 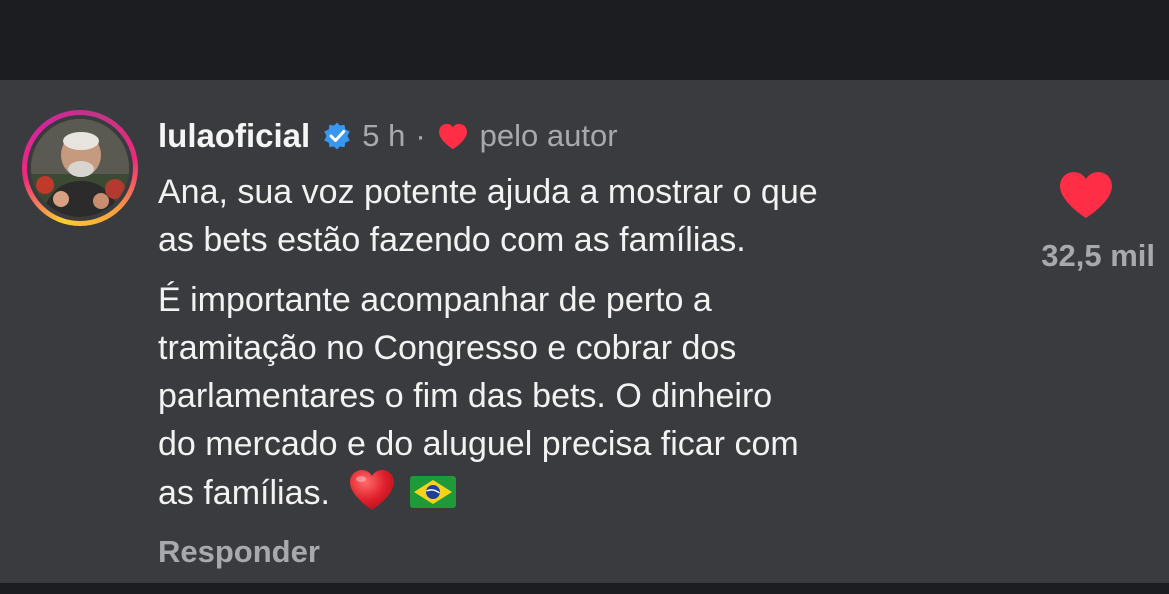 What do you see at coordinates (432, 490) in the screenshot?
I see `brazil-flag-emoji` at bounding box center [432, 490].